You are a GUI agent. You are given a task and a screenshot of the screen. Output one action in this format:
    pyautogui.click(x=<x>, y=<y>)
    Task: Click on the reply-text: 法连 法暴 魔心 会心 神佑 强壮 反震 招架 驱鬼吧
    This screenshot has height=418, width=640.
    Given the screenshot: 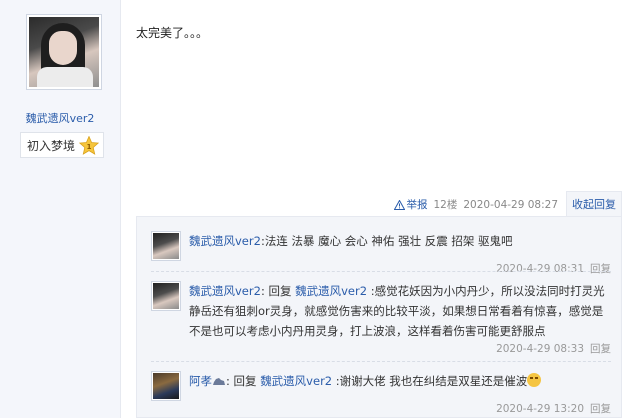 What is the action you would take?
    pyautogui.click(x=388, y=241)
    